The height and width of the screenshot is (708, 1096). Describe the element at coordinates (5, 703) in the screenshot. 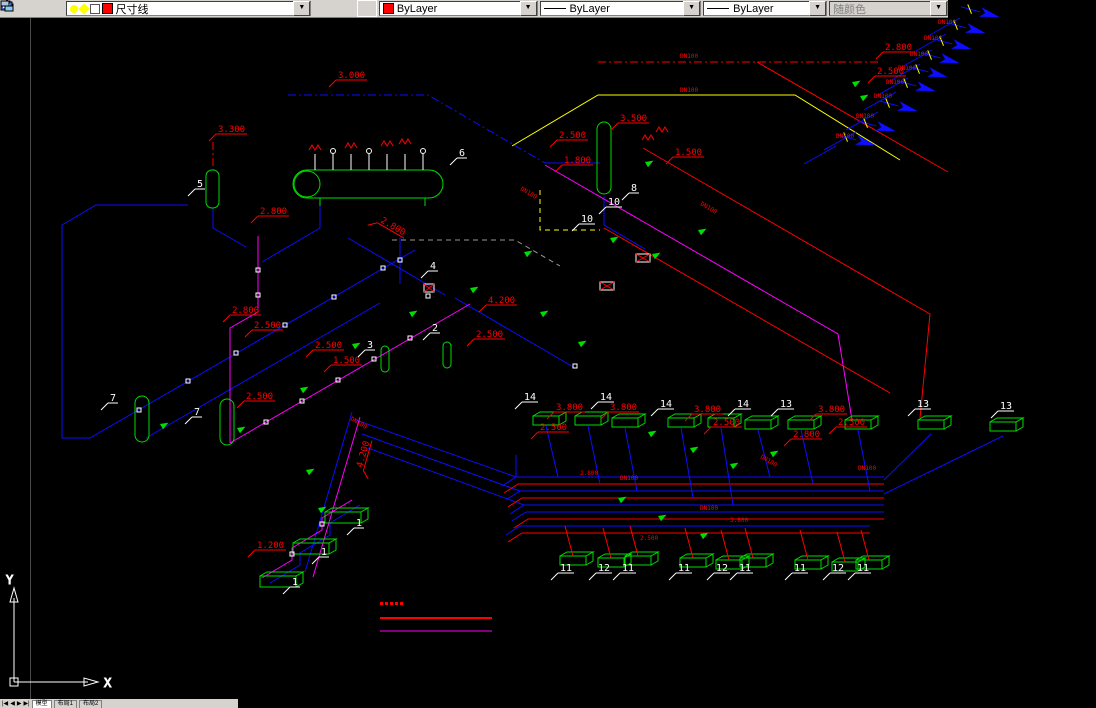

I see `tab-nav-first-icon: |◀` at that location.